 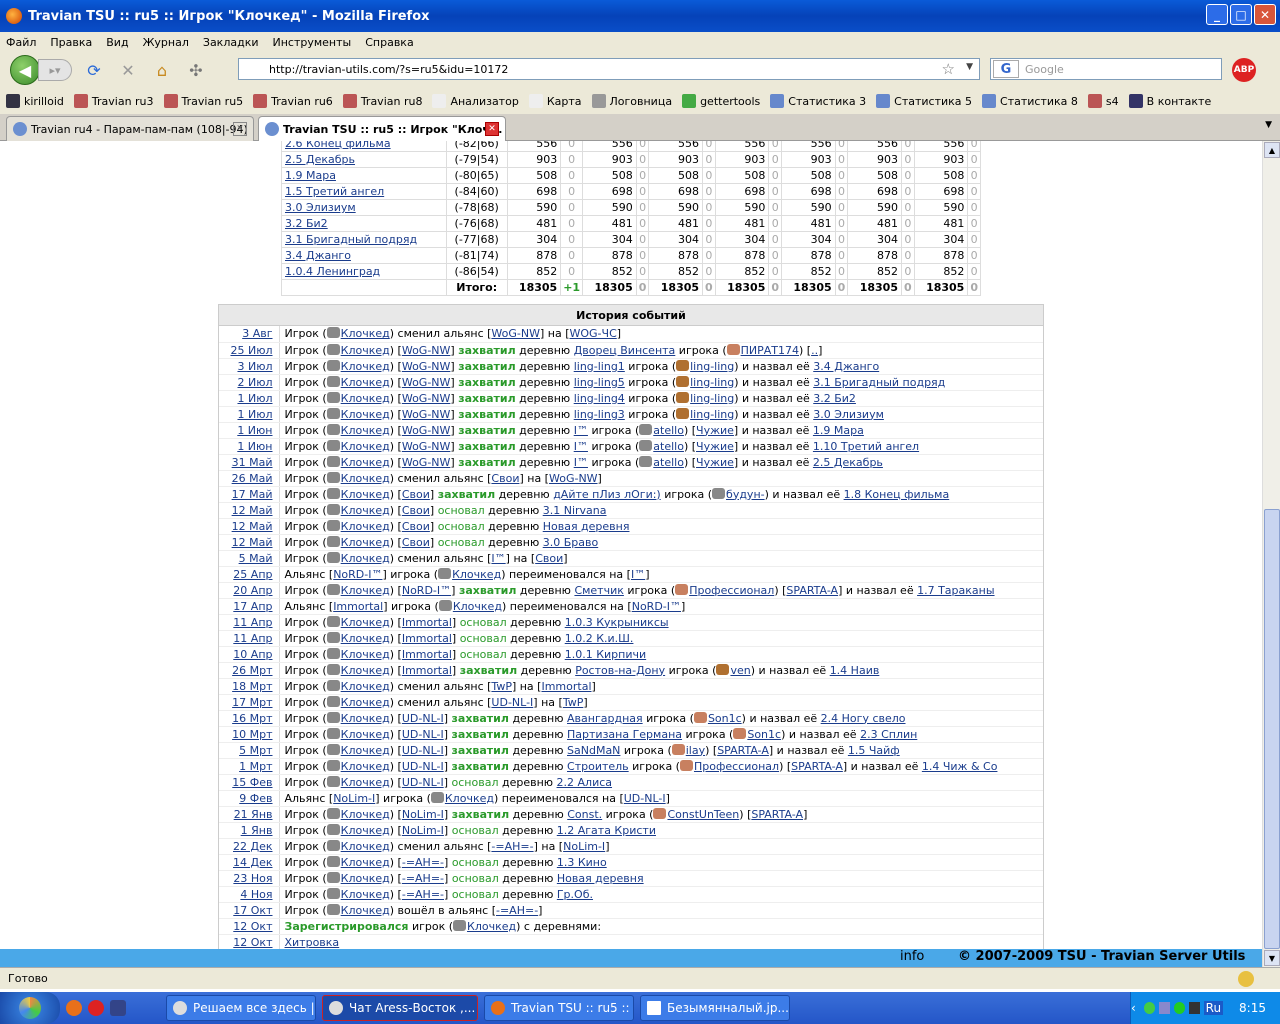 I want to click on bookmark-item: s4, so click(x=1103, y=101).